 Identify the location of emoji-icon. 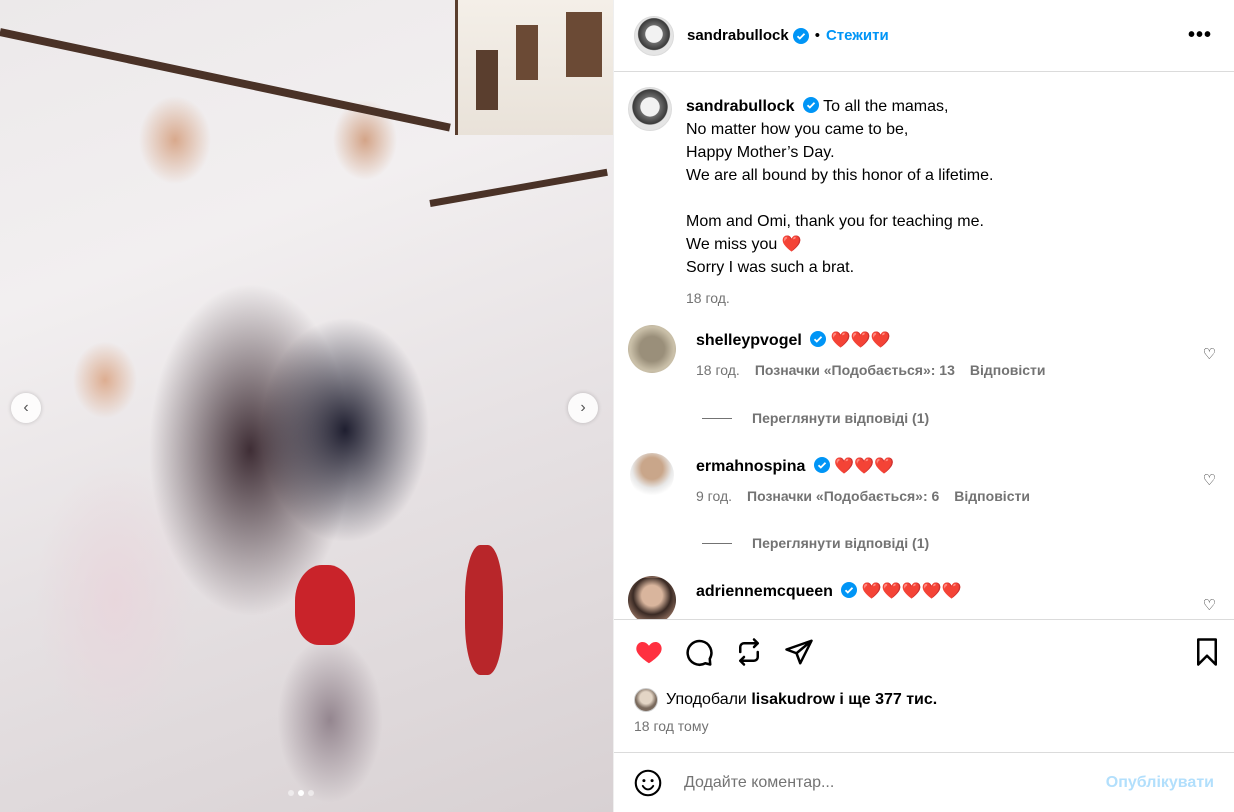
(648, 783).